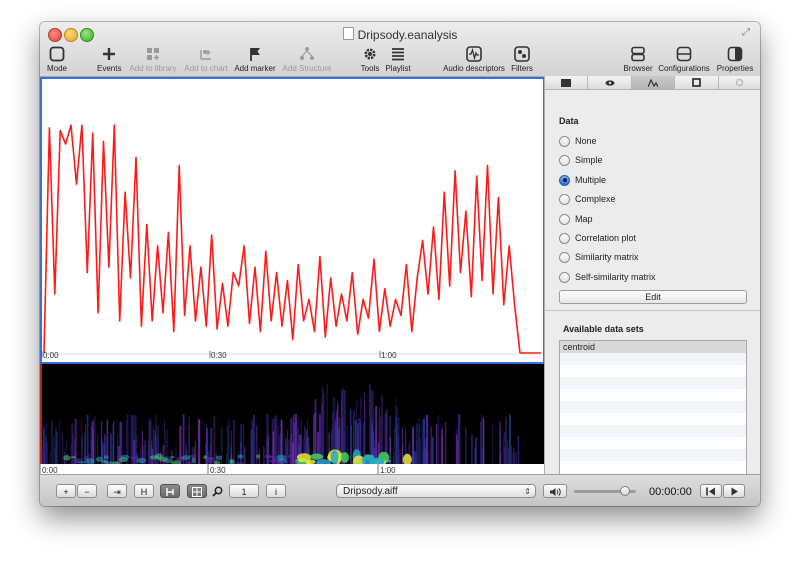 The image size is (800, 564). What do you see at coordinates (109, 59) in the screenshot?
I see `toolbar-events: Events` at bounding box center [109, 59].